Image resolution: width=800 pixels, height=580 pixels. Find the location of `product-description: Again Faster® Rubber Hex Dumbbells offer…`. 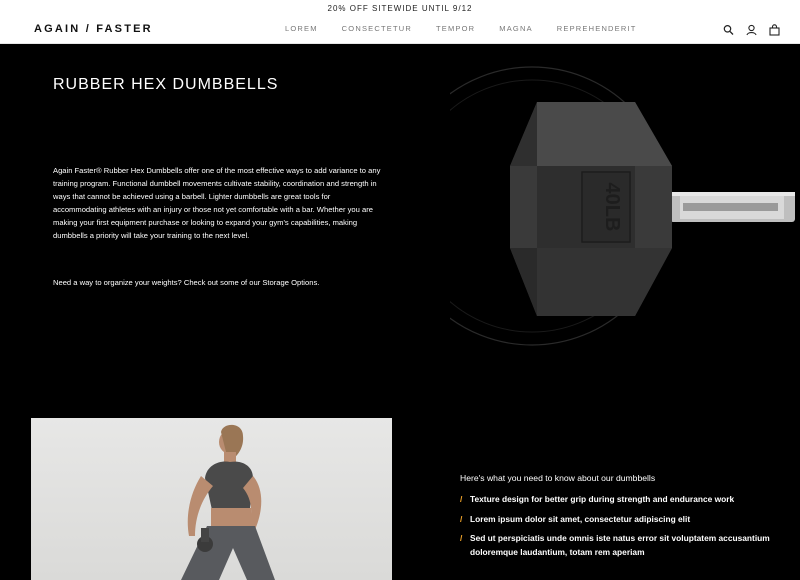

product-description: Again Faster® Rubber Hex Dumbbells offer… is located at coordinates (217, 203).